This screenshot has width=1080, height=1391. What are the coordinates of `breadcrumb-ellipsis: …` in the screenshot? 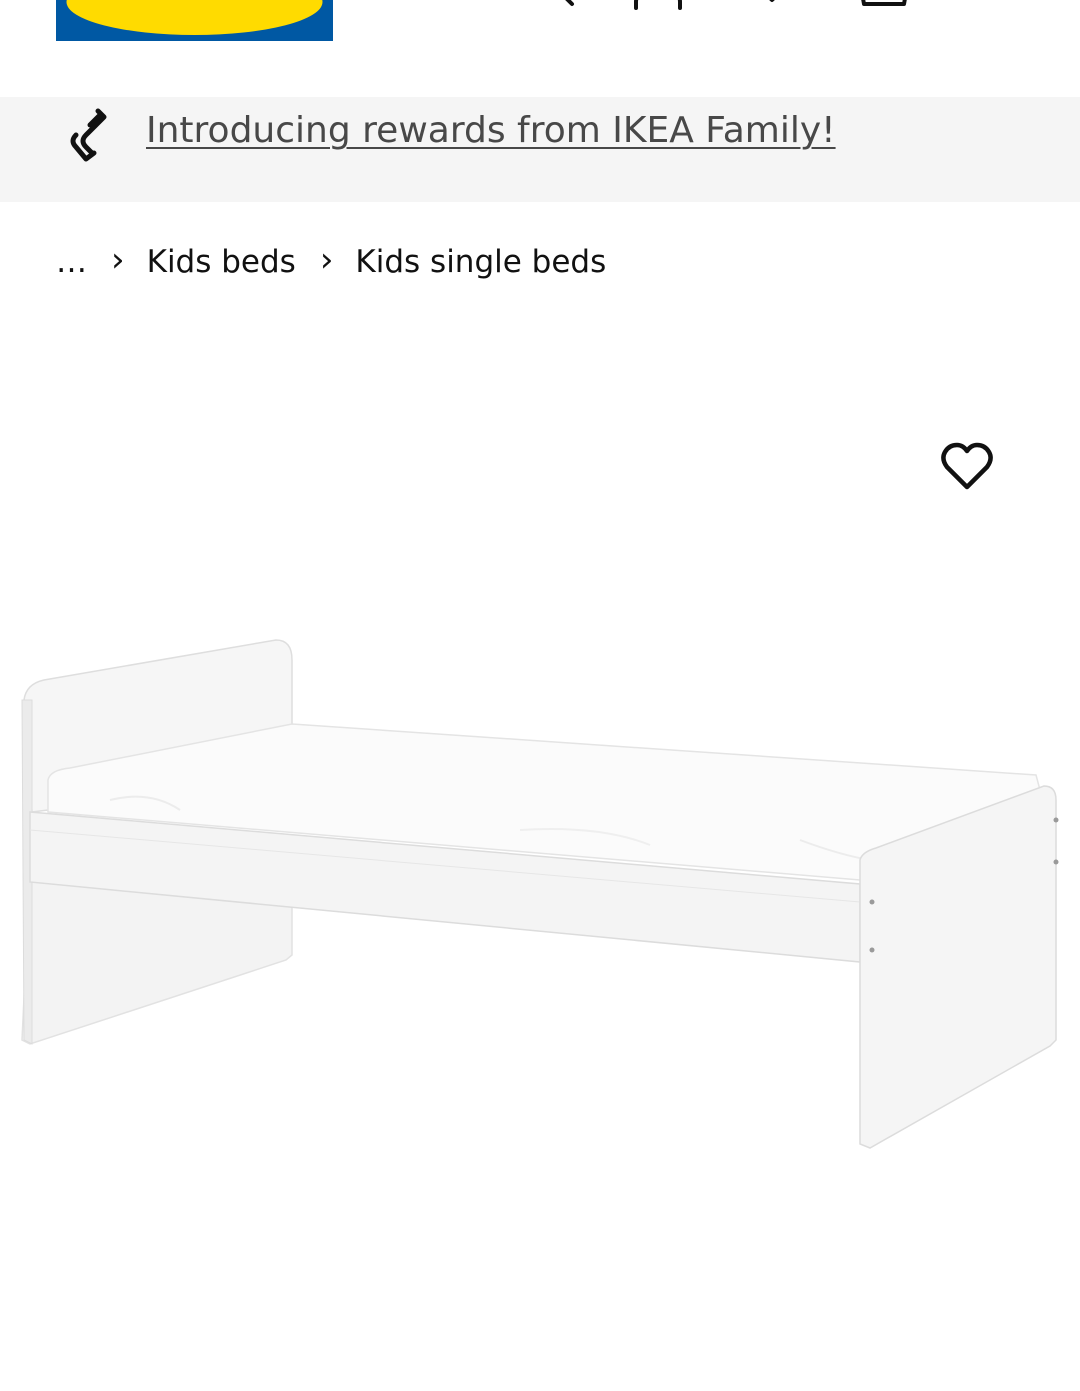 It's located at (71, 262).